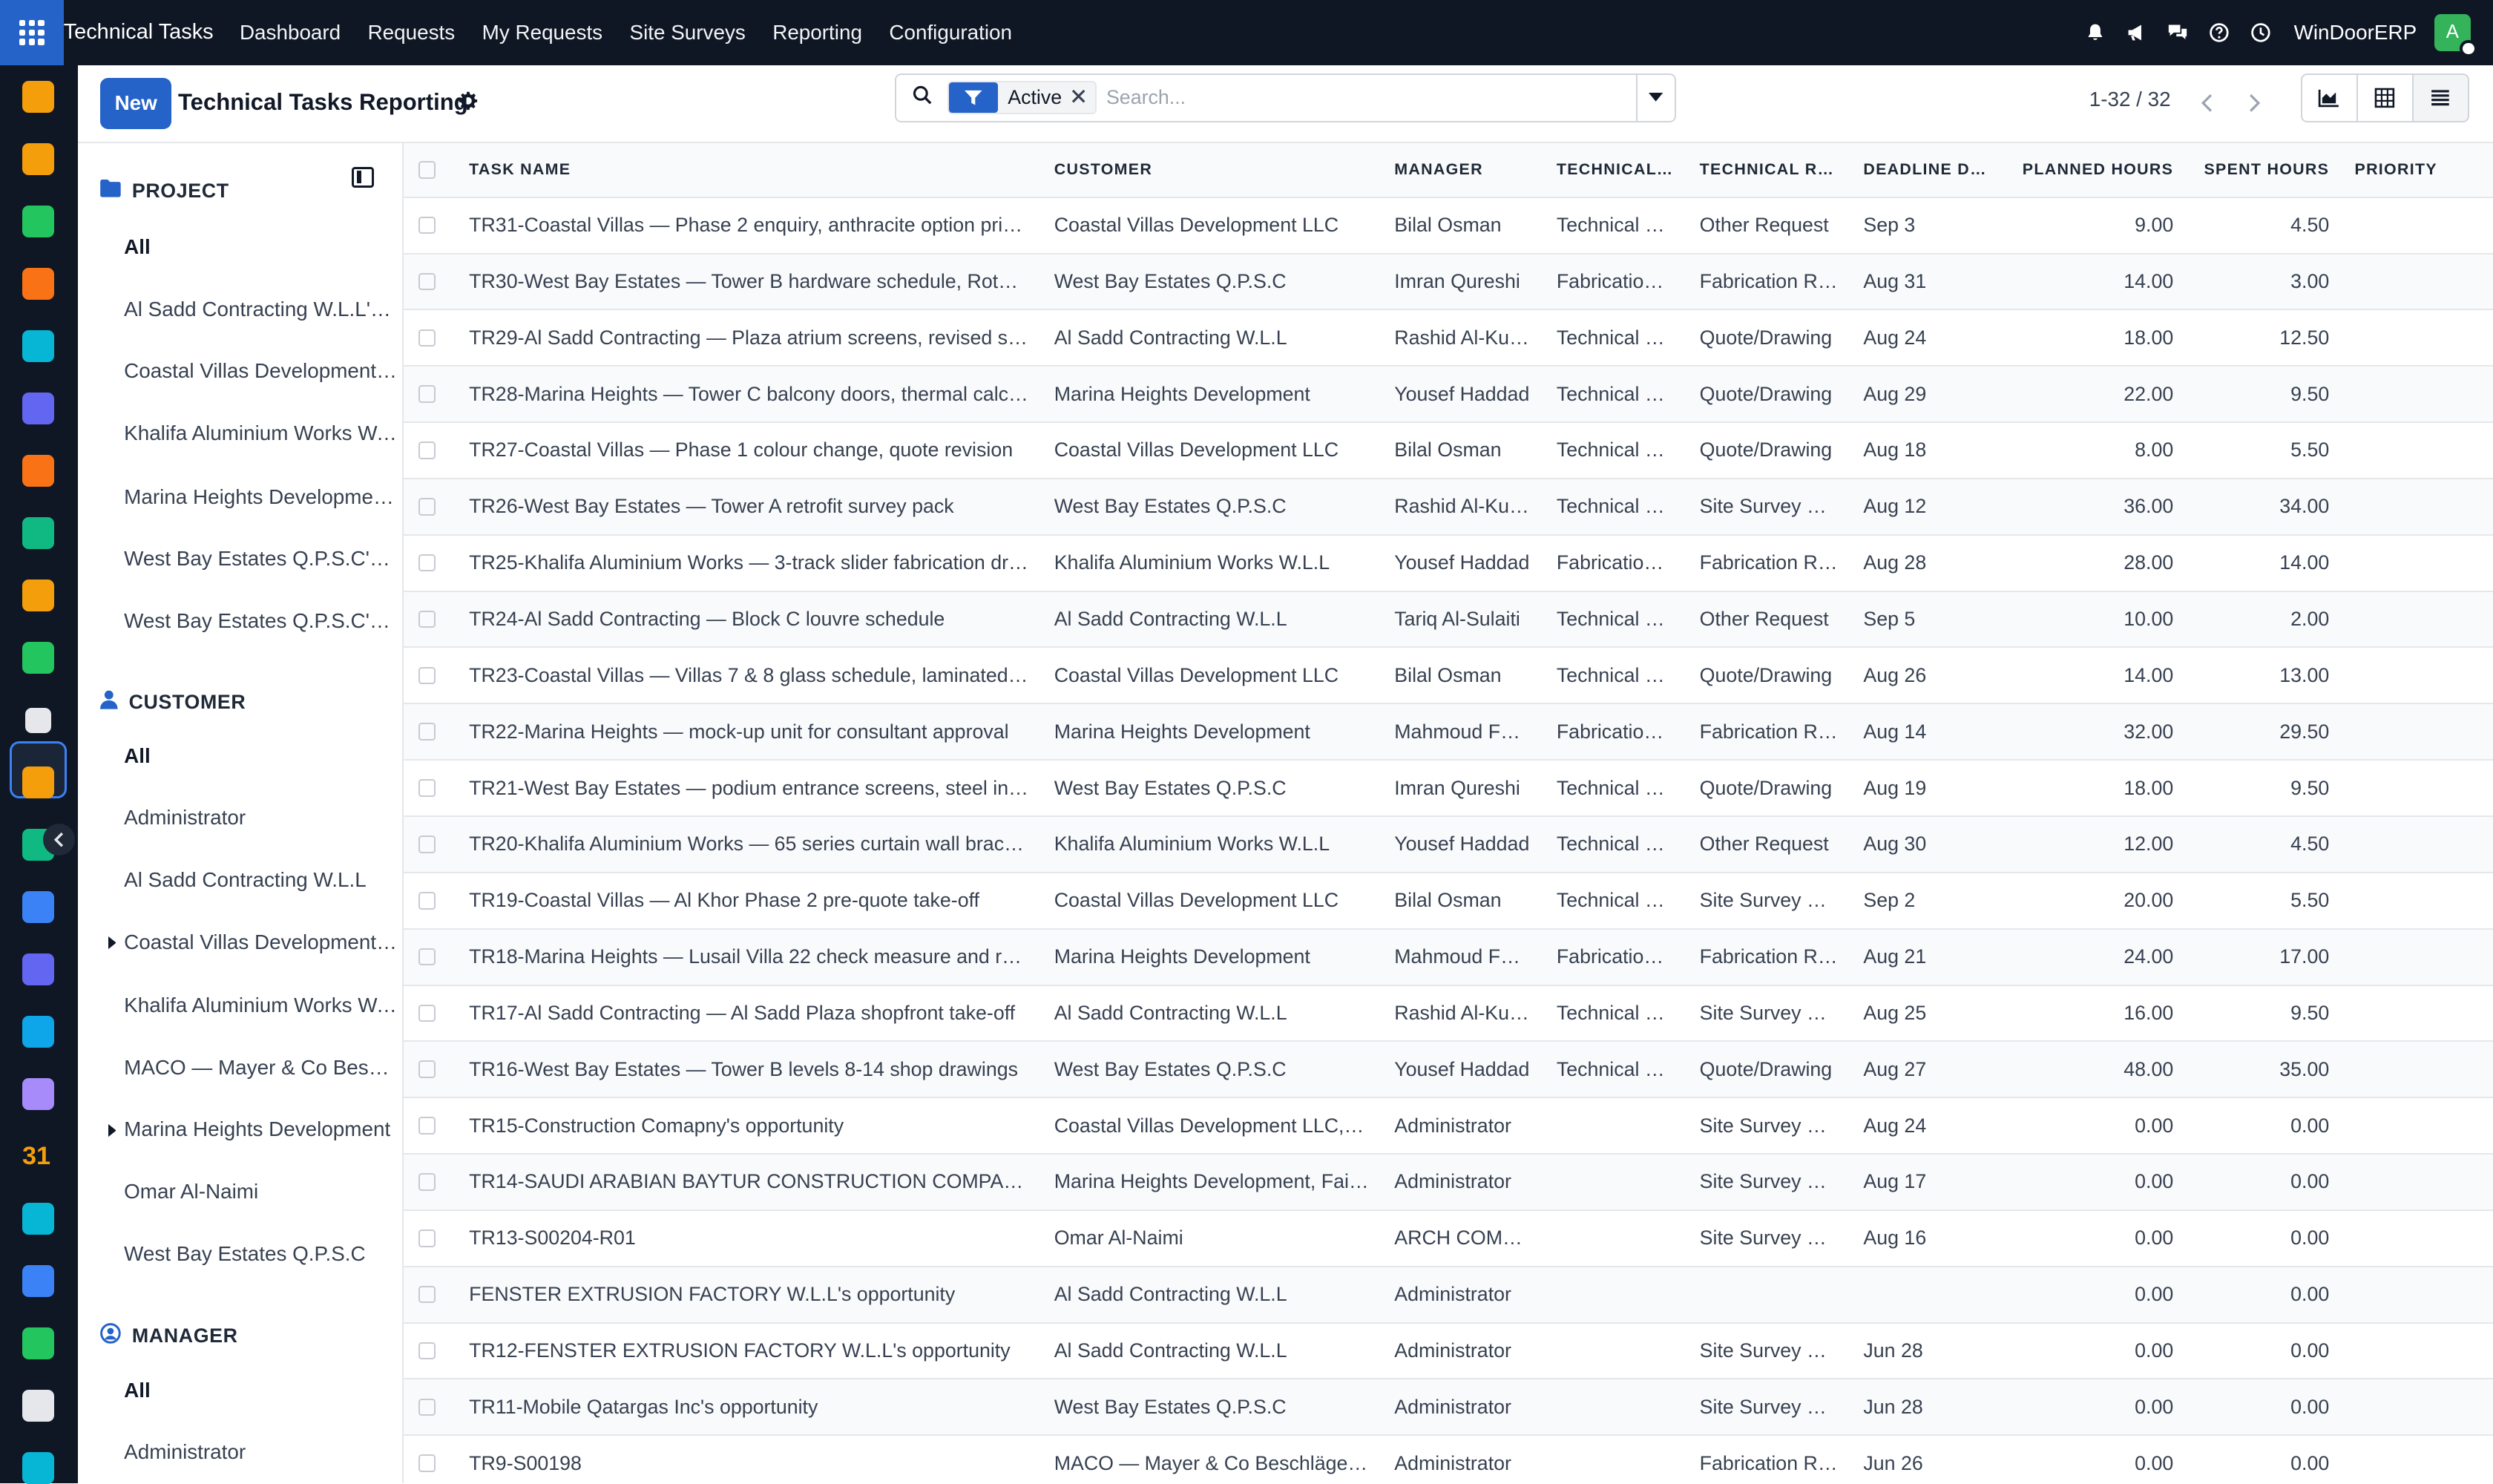 The height and width of the screenshot is (1484, 2493). What do you see at coordinates (2137, 32) in the screenshot?
I see `megaphone-icon` at bounding box center [2137, 32].